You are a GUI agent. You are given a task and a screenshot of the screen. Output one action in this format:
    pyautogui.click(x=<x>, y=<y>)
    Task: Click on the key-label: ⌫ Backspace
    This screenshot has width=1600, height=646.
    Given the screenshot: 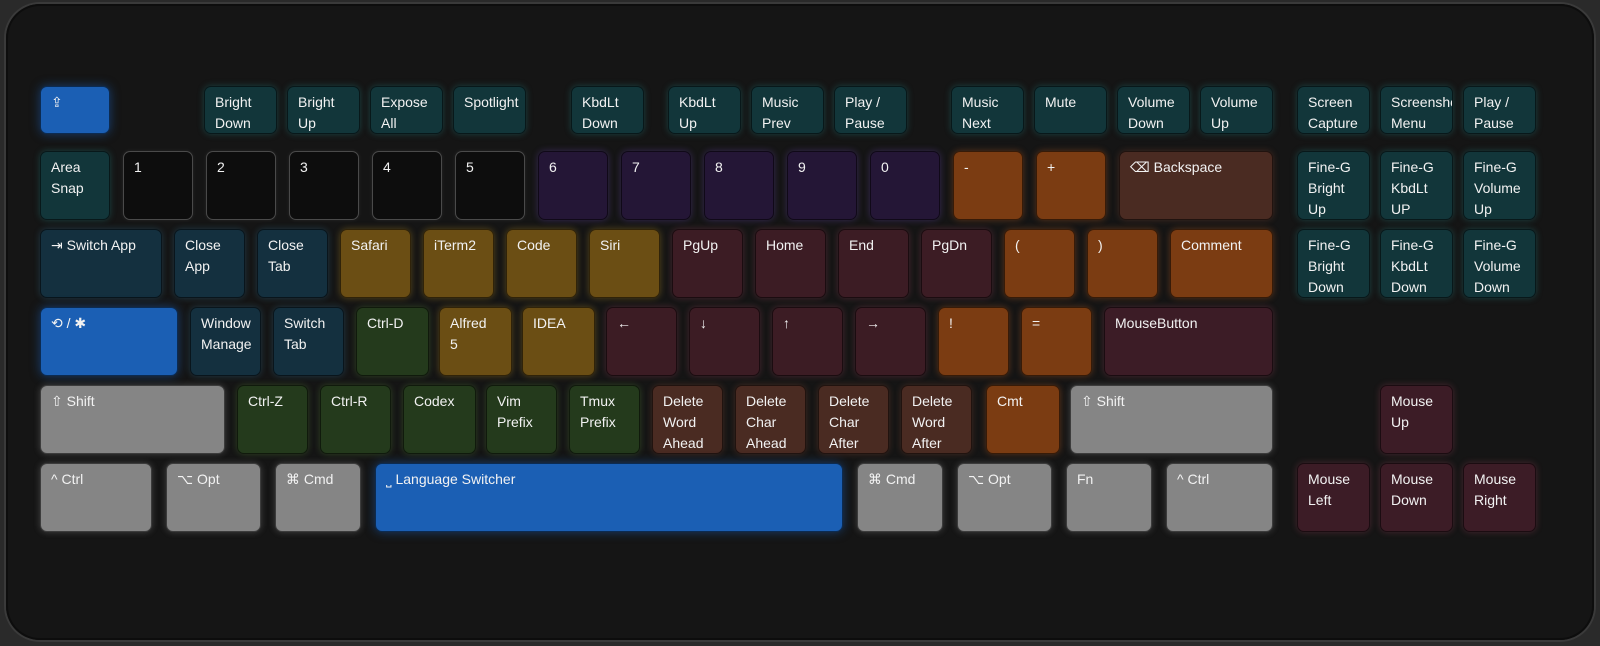 What is the action you would take?
    pyautogui.click(x=1176, y=167)
    